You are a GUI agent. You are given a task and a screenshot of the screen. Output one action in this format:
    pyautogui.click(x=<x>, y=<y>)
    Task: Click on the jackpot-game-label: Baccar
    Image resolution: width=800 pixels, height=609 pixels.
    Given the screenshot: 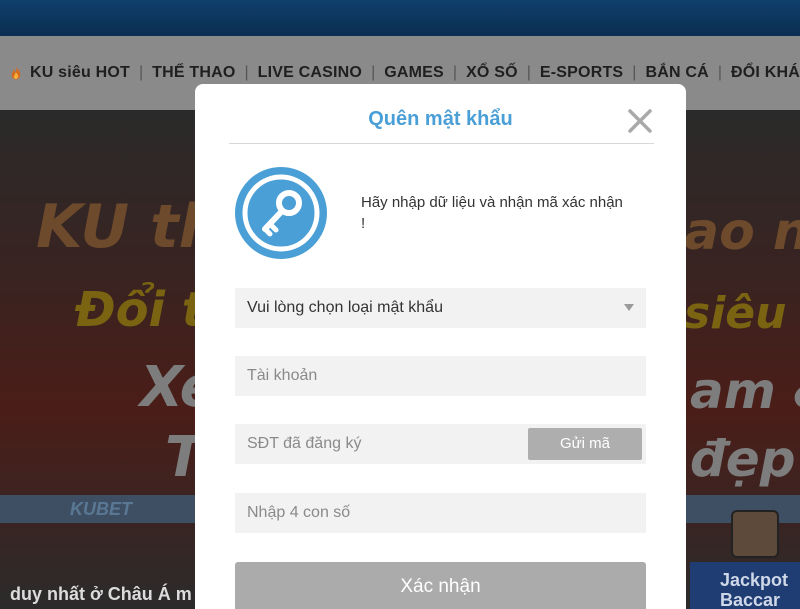 What is the action you would take?
    pyautogui.click(x=750, y=599)
    